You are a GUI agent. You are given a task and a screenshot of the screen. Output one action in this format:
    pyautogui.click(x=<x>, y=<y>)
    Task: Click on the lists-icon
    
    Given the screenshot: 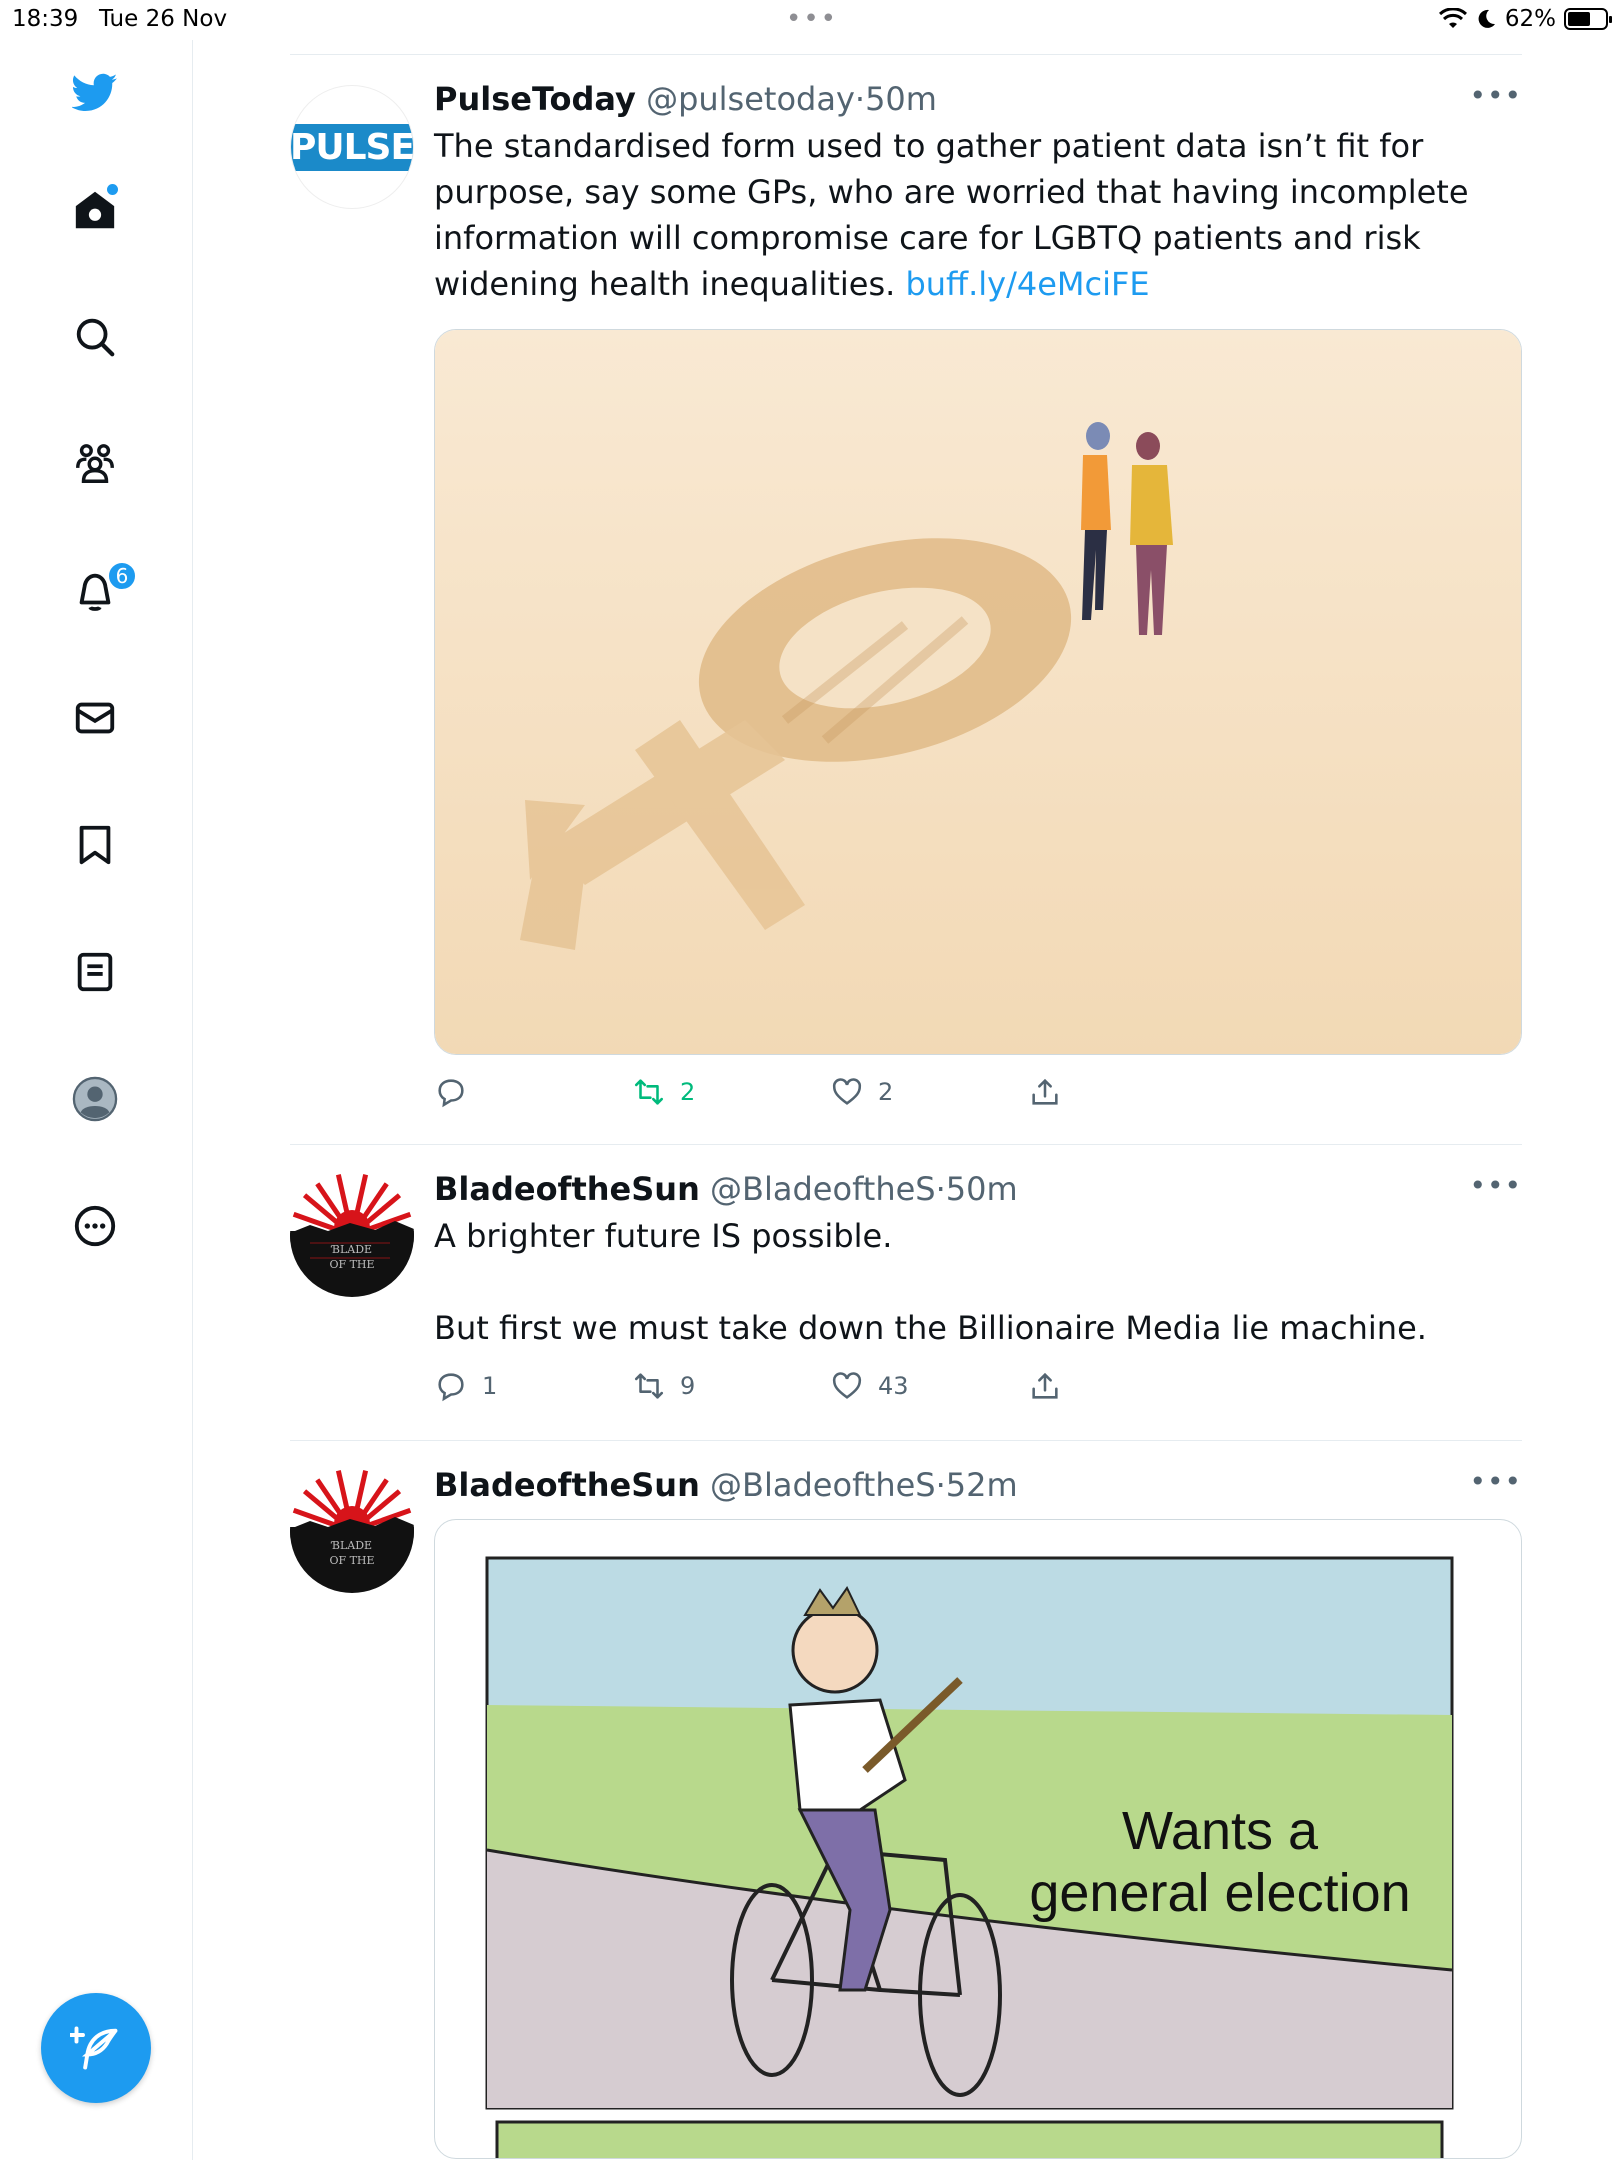 What is the action you would take?
    pyautogui.click(x=95, y=972)
    